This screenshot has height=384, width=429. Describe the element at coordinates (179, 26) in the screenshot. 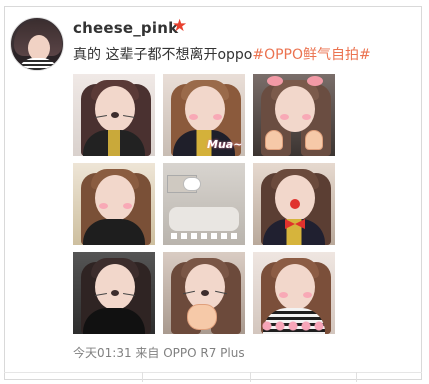

I see `vip-star-icon: ★` at that location.